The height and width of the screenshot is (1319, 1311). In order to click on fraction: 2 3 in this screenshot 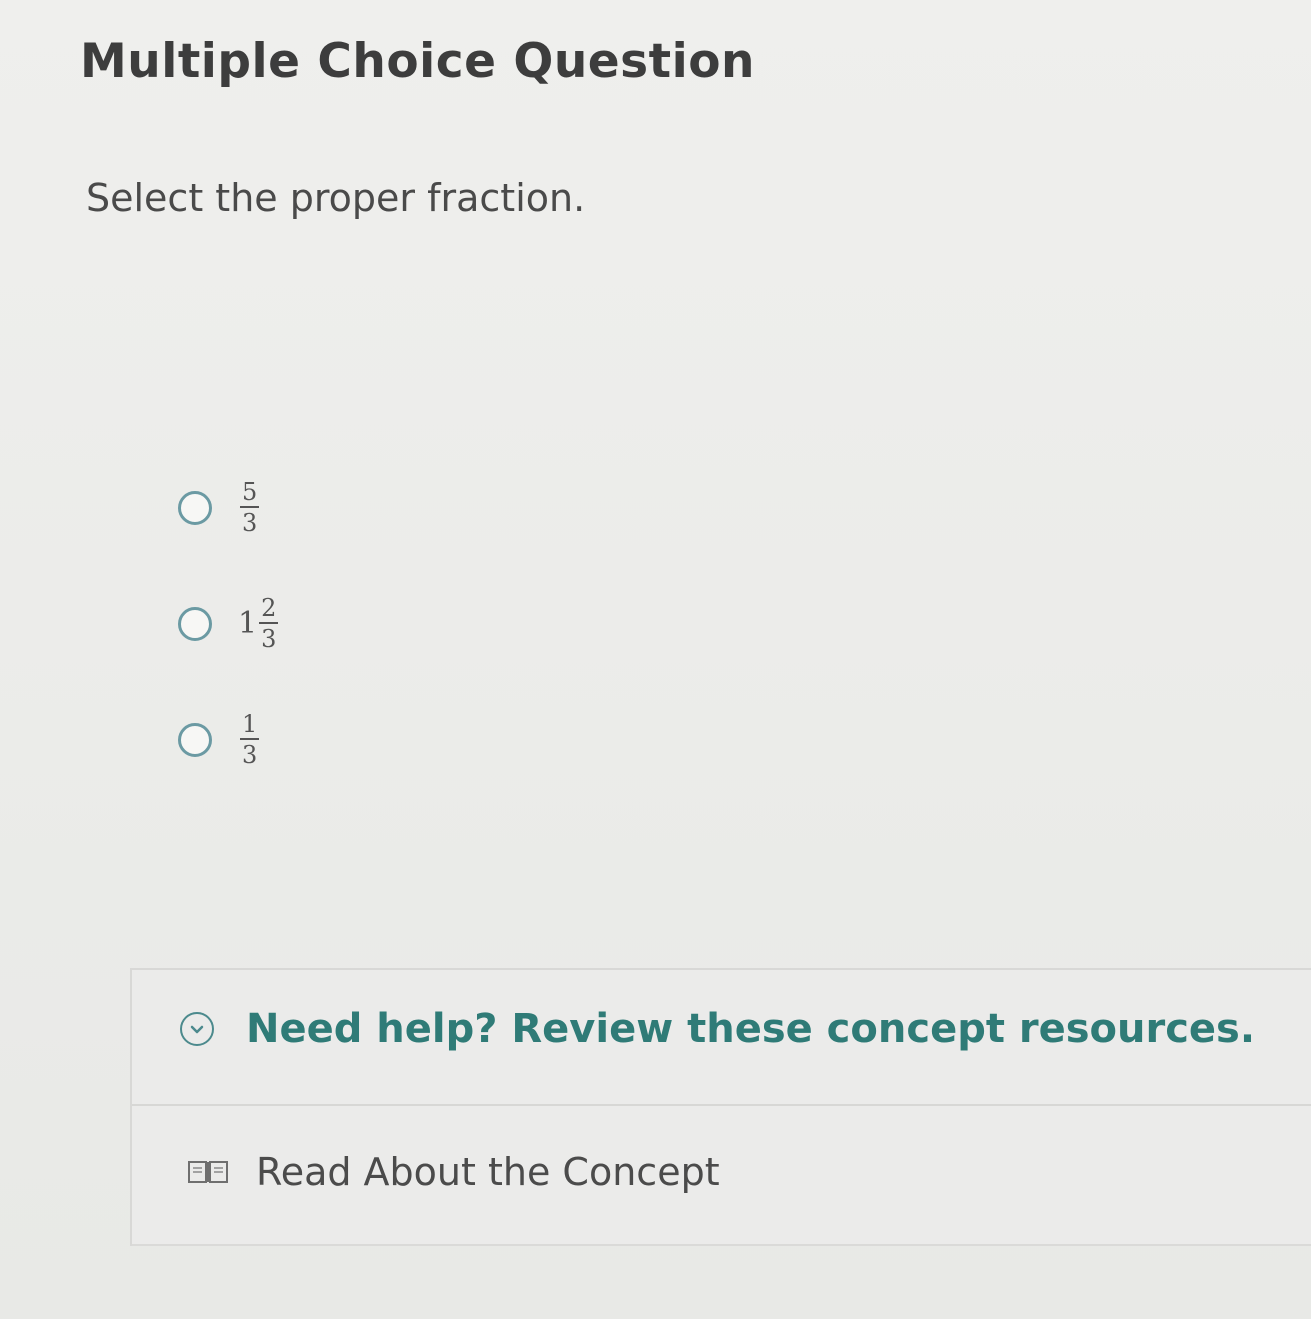, I will do `click(269, 623)`.